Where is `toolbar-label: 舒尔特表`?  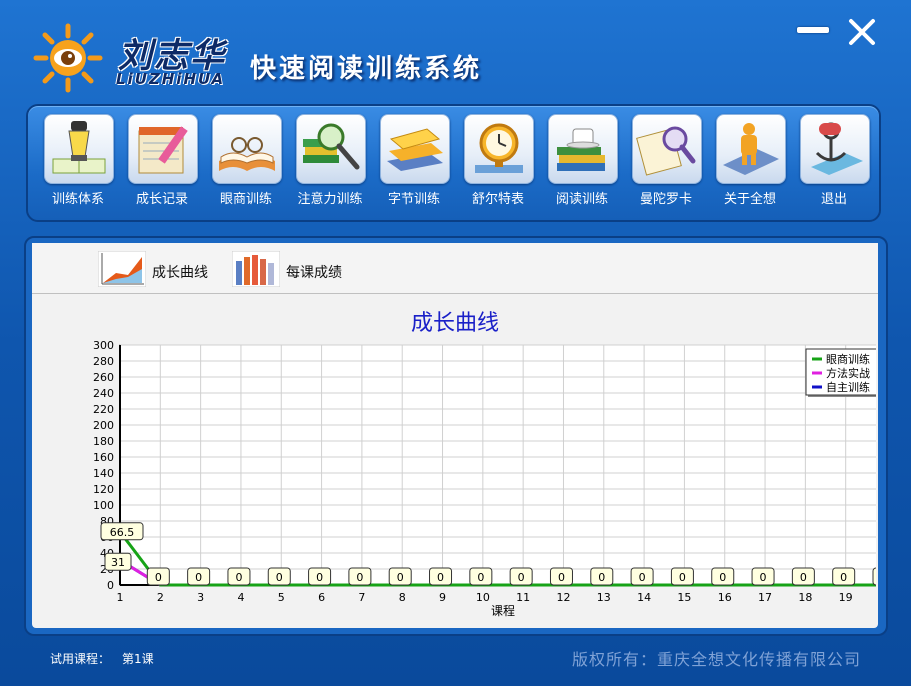
toolbar-label: 舒尔特表 is located at coordinates (497, 199).